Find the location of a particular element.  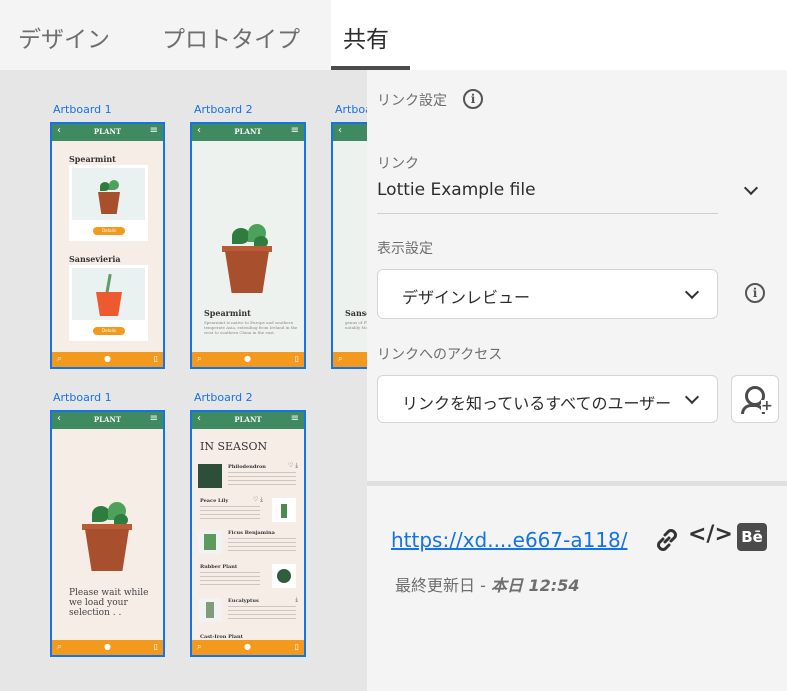

list-item: Rubber Plant is located at coordinates (249, 576).